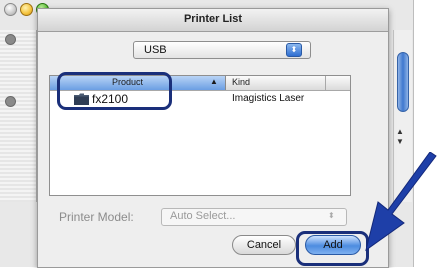 The height and width of the screenshot is (268, 440). What do you see at coordinates (400, 141) in the screenshot?
I see `scroll-down-arrow: ▼` at bounding box center [400, 141].